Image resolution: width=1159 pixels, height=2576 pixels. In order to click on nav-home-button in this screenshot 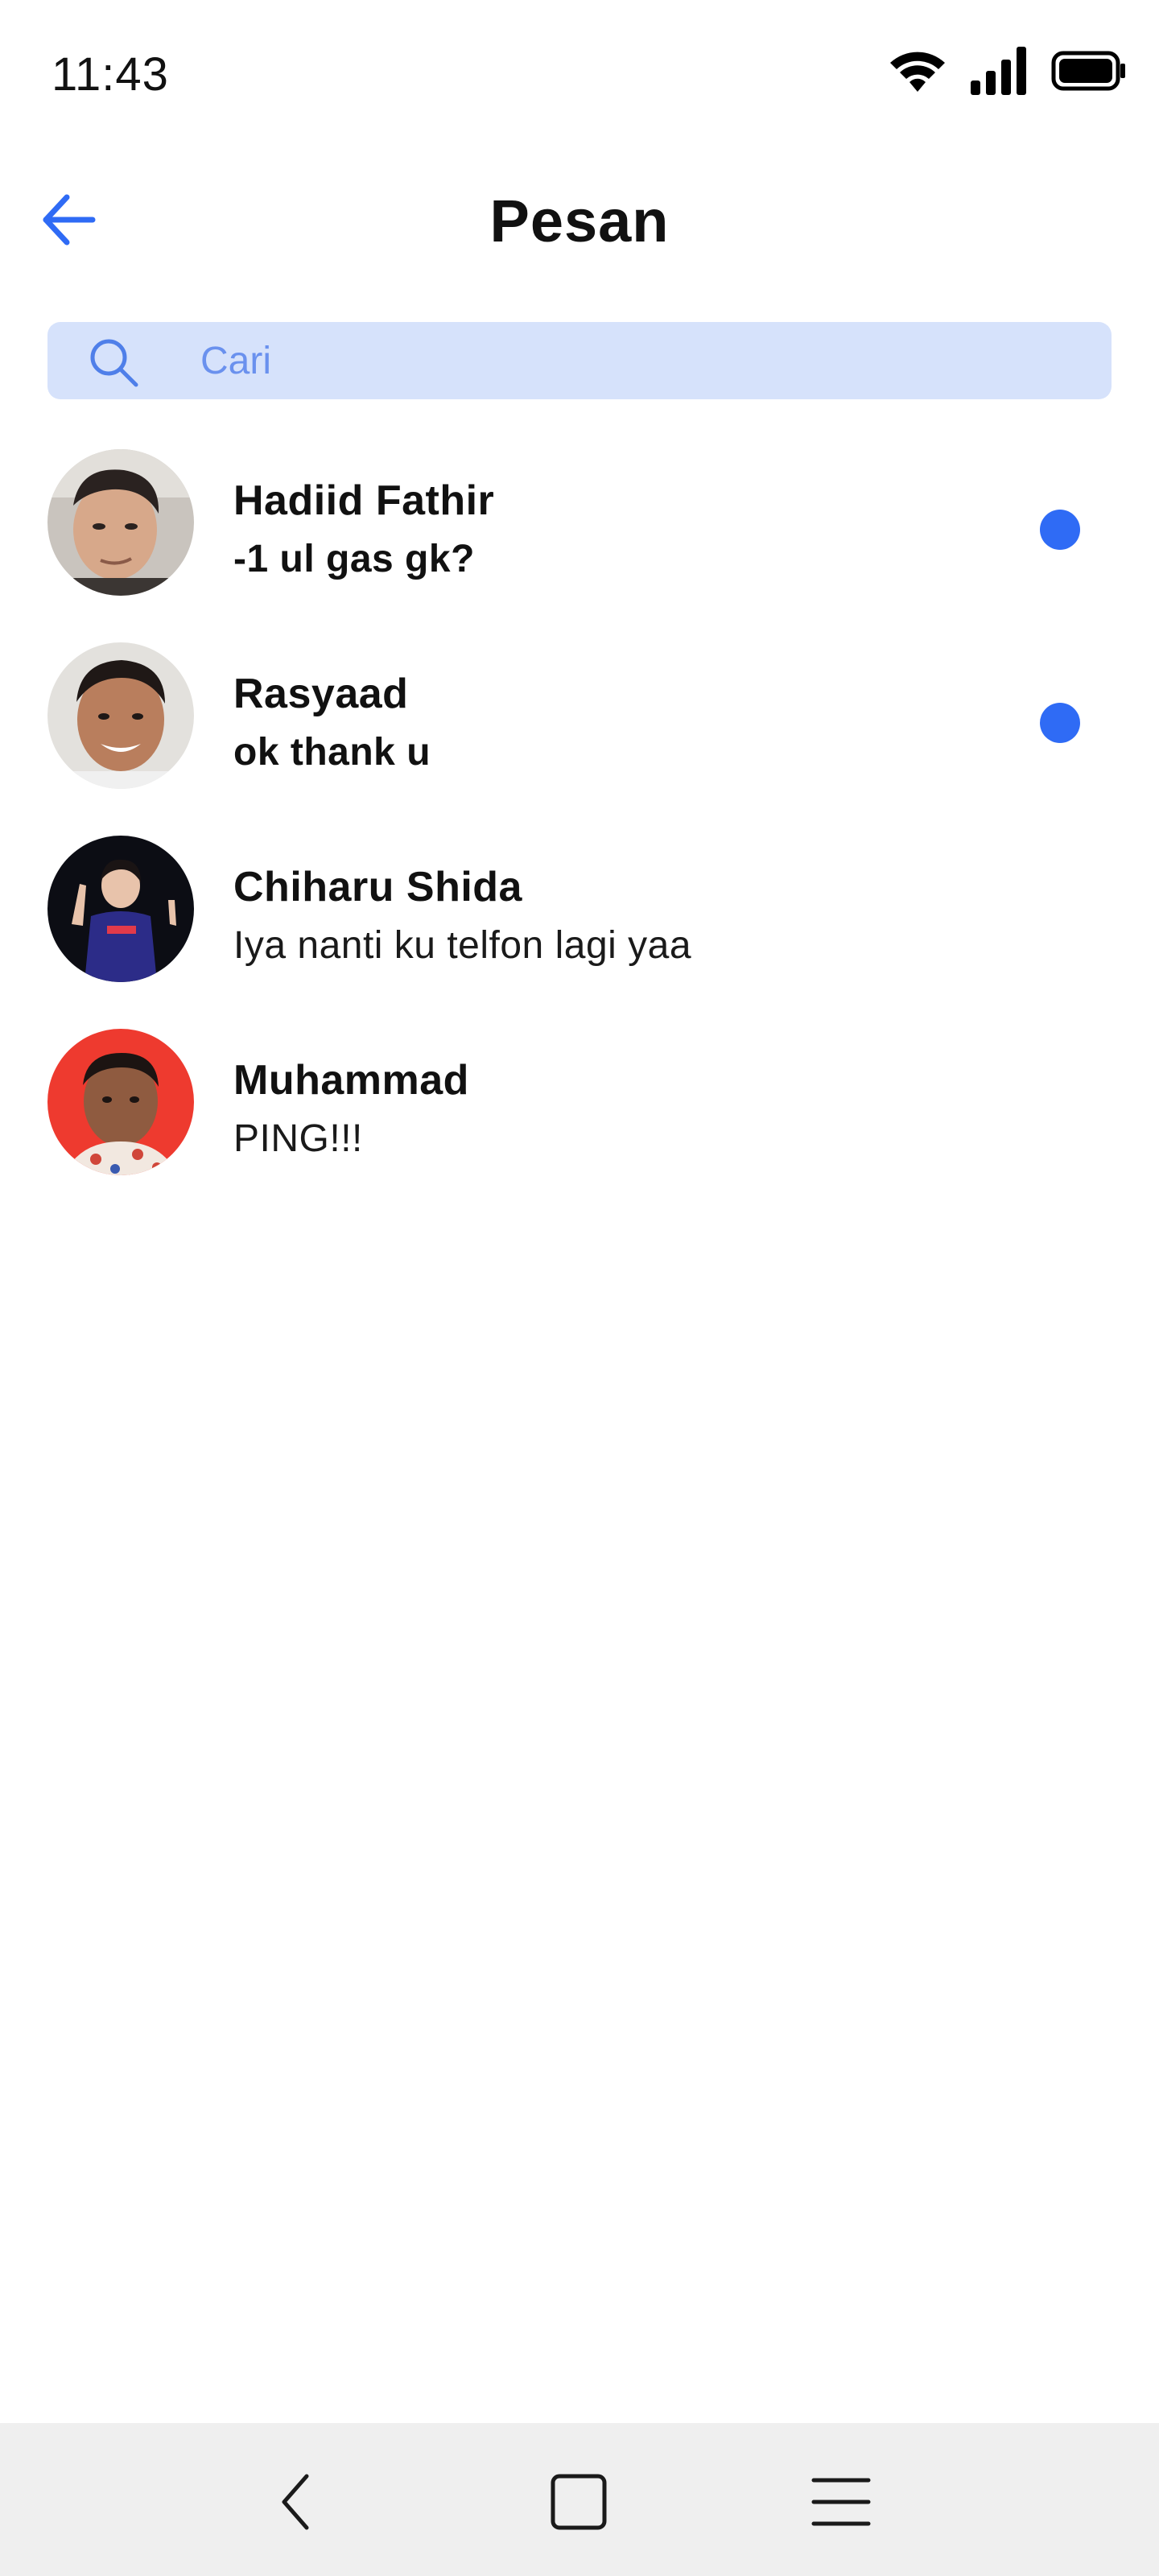, I will do `click(578, 2503)`.